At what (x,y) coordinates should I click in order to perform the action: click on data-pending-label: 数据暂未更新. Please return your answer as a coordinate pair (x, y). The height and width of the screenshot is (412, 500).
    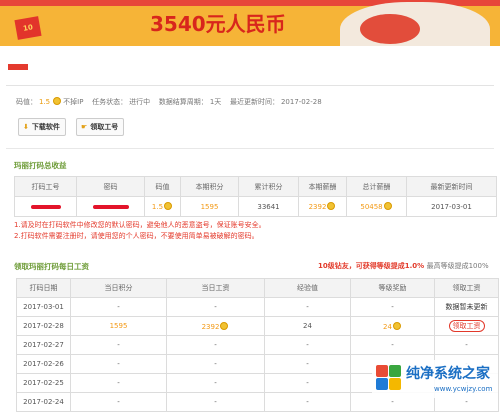
    Looking at the image, I should click on (466, 307).